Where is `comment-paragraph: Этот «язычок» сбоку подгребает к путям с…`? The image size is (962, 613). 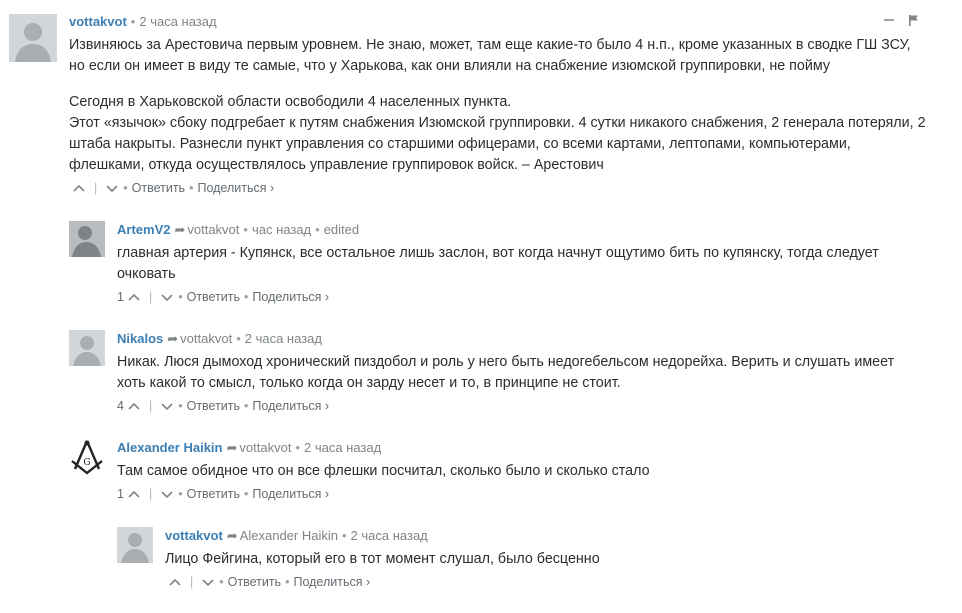 comment-paragraph: Этот «язычок» сбоку подгребает к путям с… is located at coordinates (497, 144).